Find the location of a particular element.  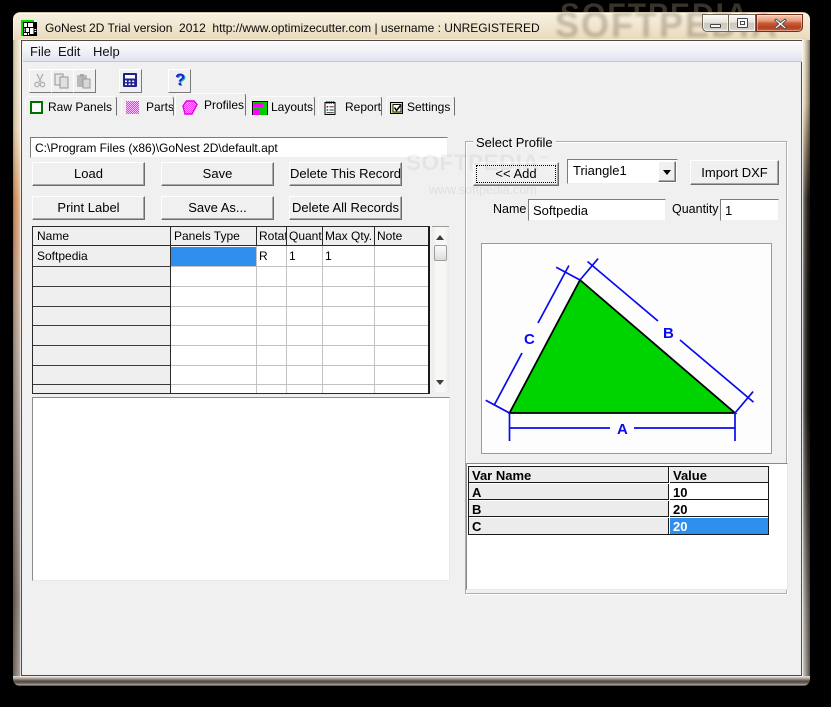

svg-text: C is located at coordinates (529, 339).